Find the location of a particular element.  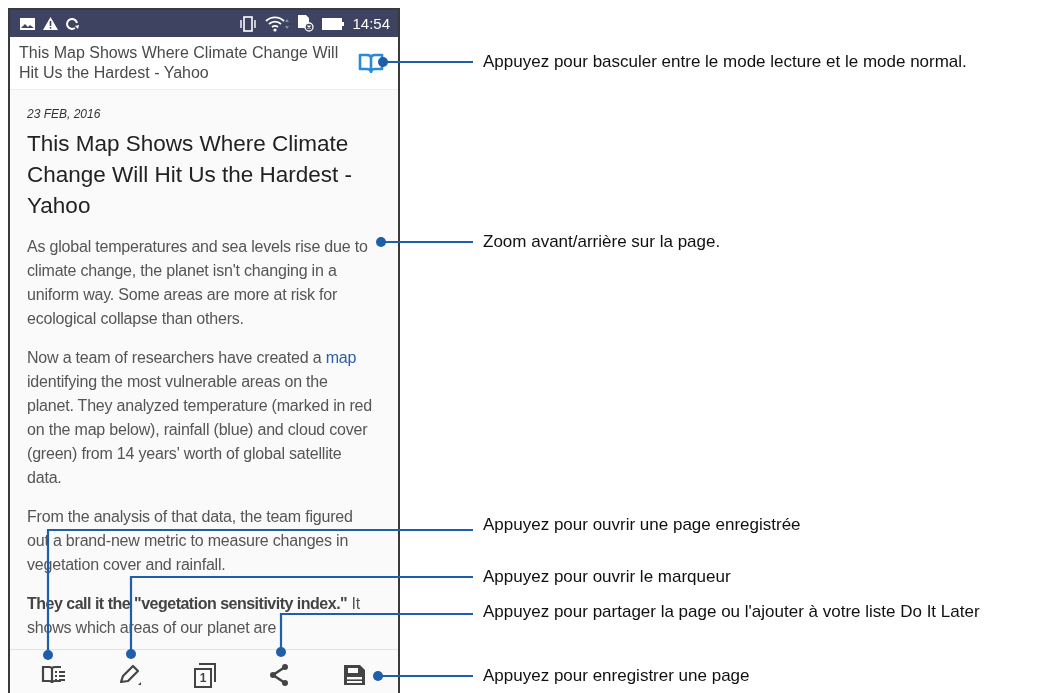

battery-icon is located at coordinates (333, 23).